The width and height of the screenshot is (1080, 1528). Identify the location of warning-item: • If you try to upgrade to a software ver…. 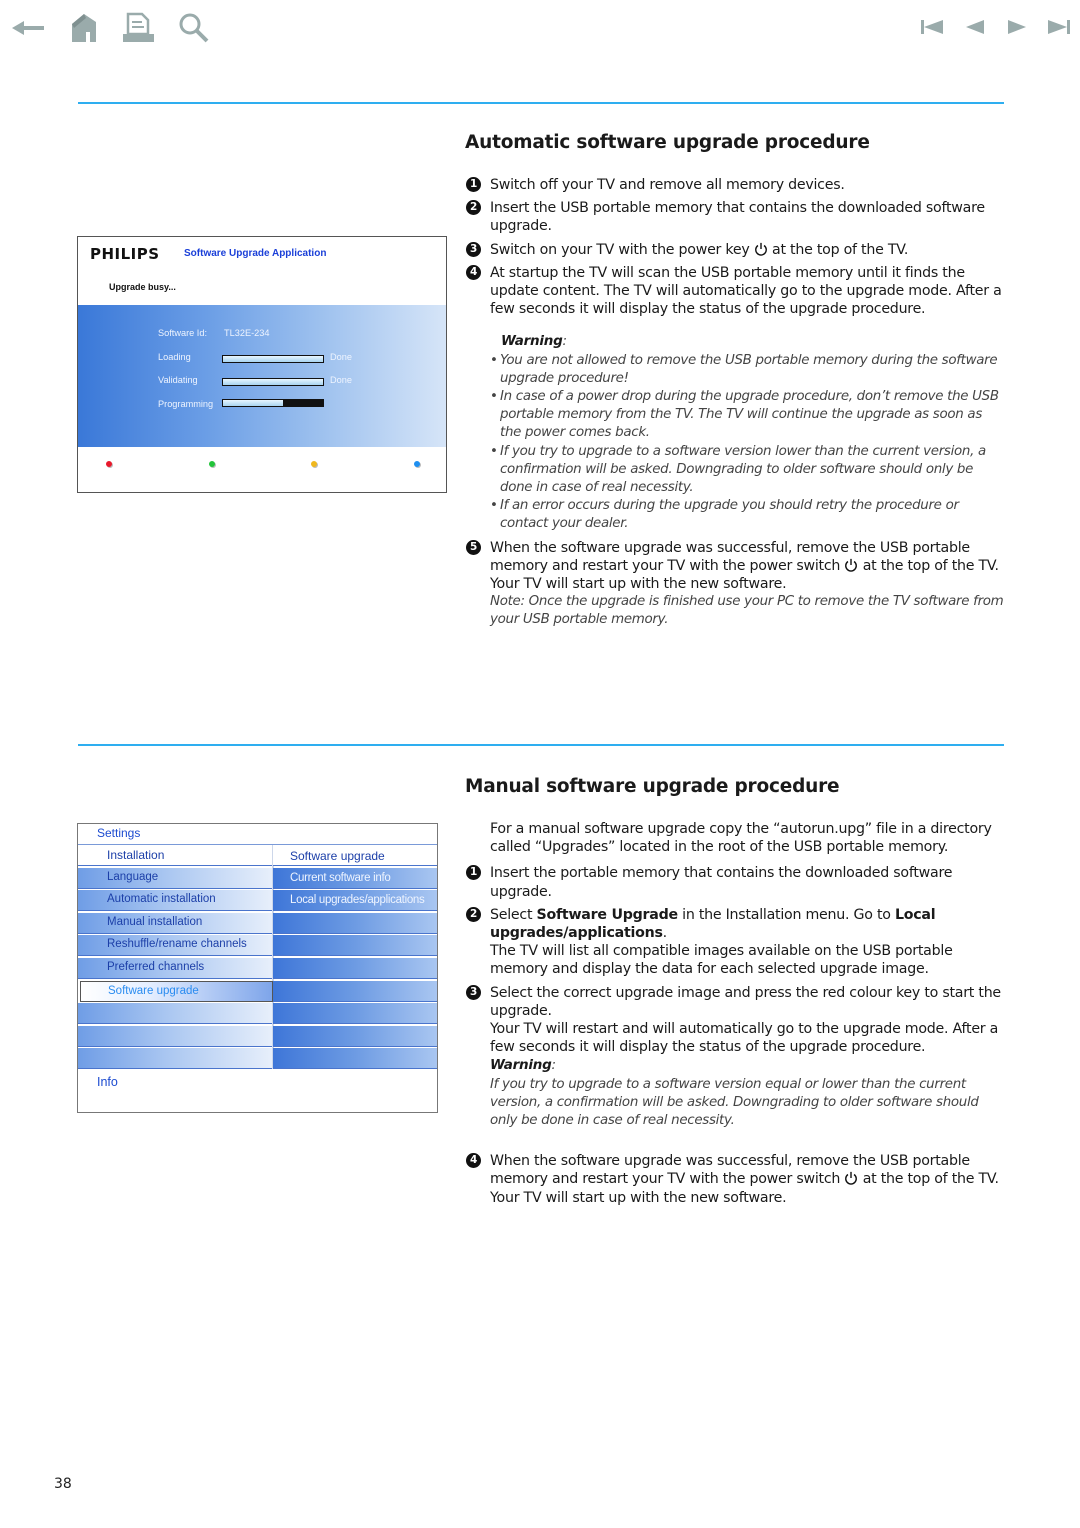
(738, 469).